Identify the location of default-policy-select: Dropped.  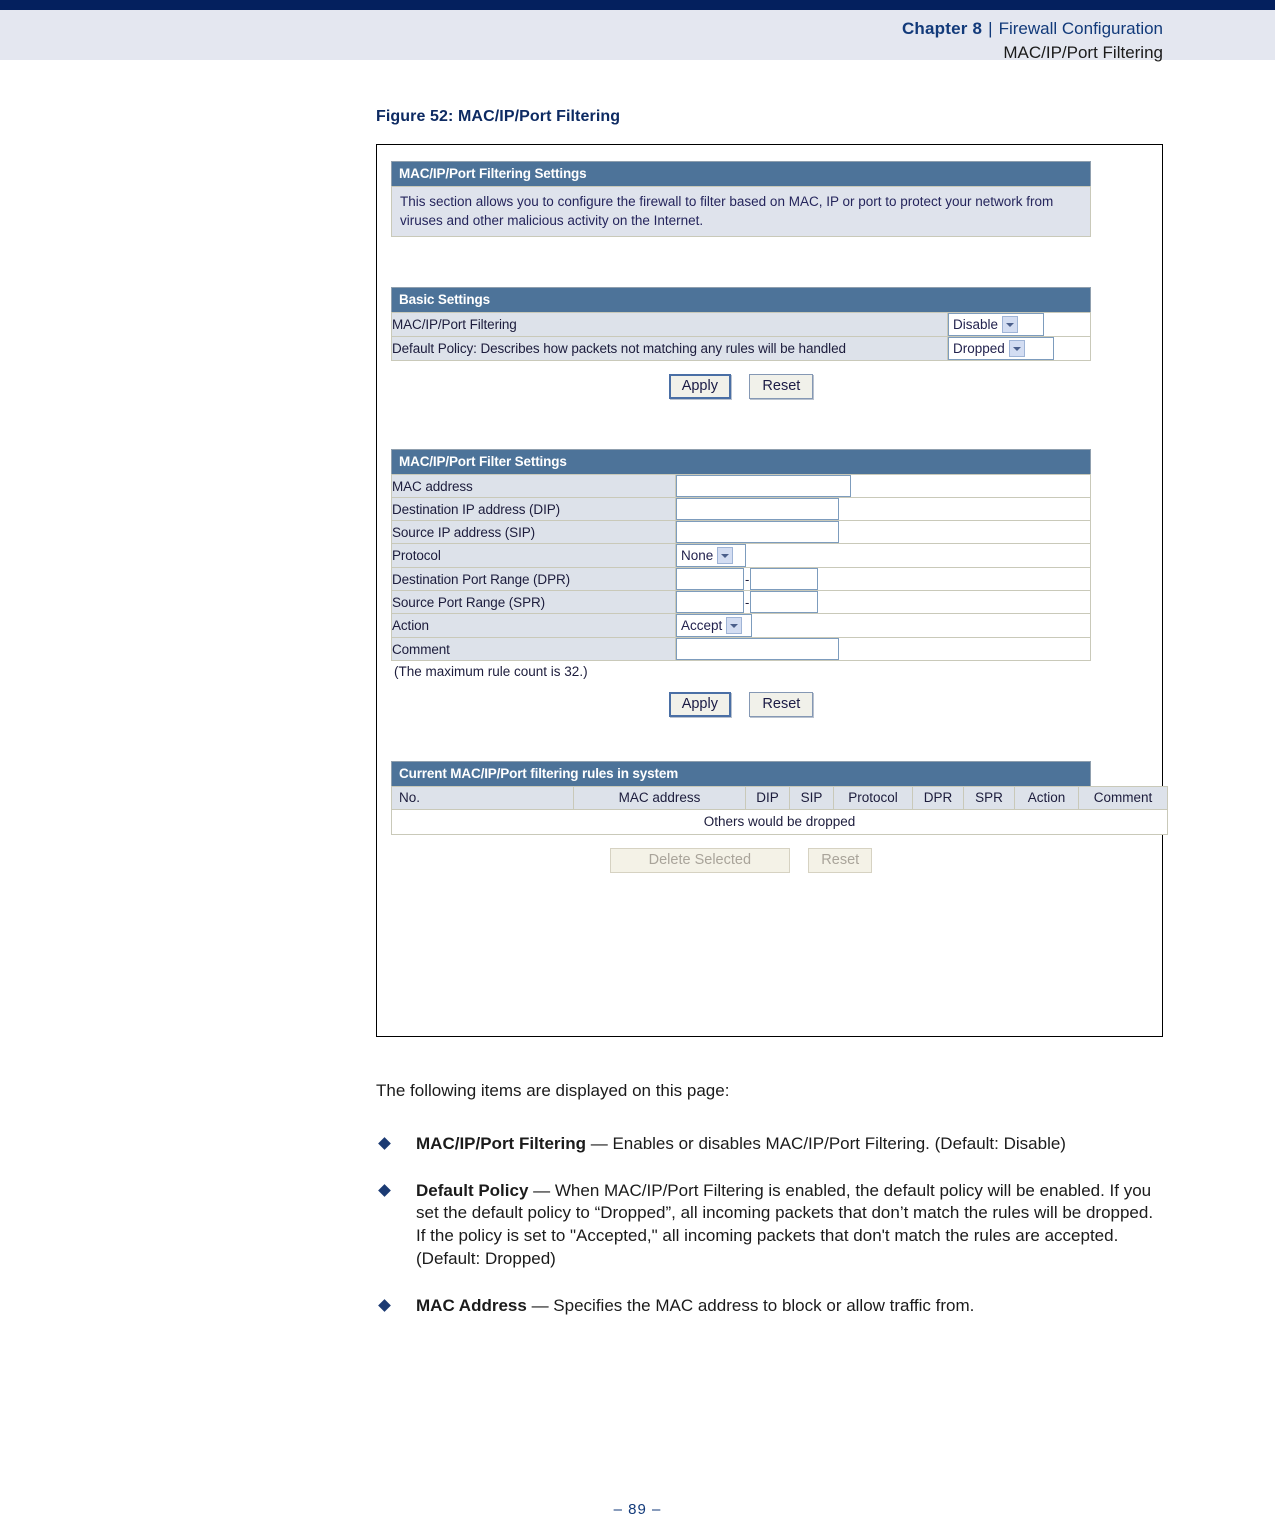
(1001, 349).